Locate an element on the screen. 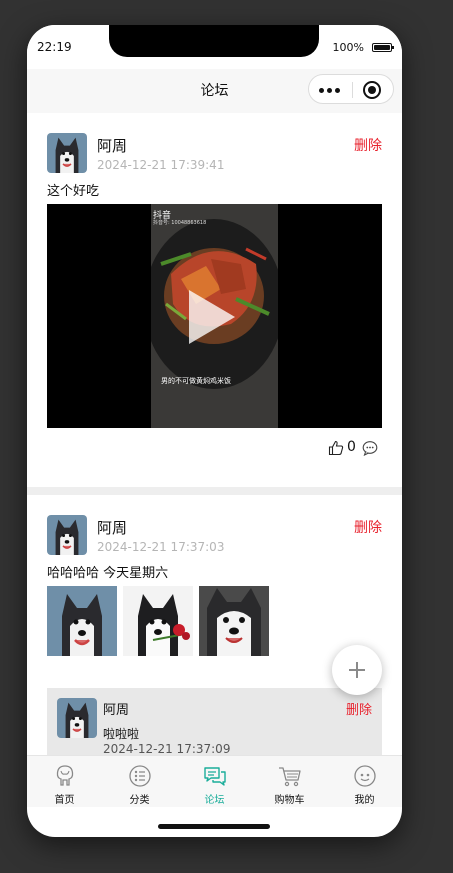 The image size is (453, 873). play-icon is located at coordinates (212, 317).